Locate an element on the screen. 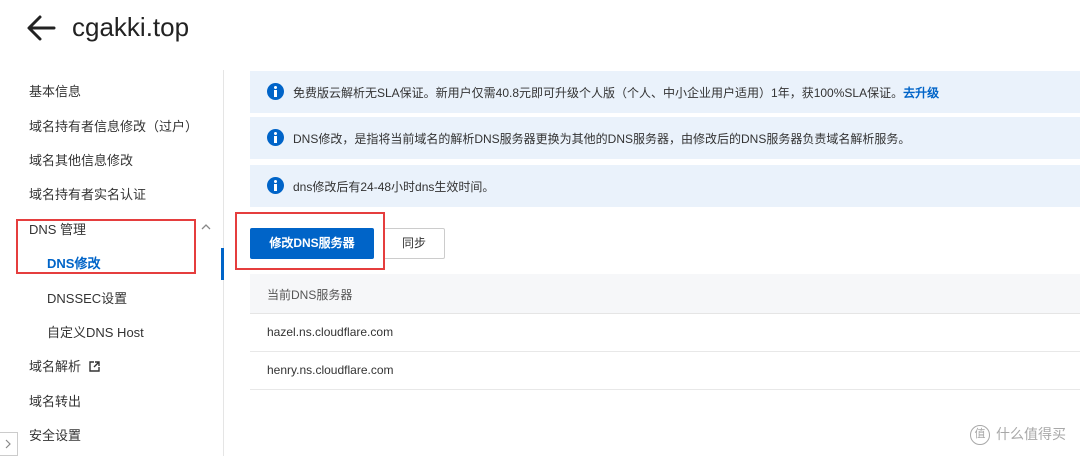  sidebar-expand-toggle is located at coordinates (9, 444).